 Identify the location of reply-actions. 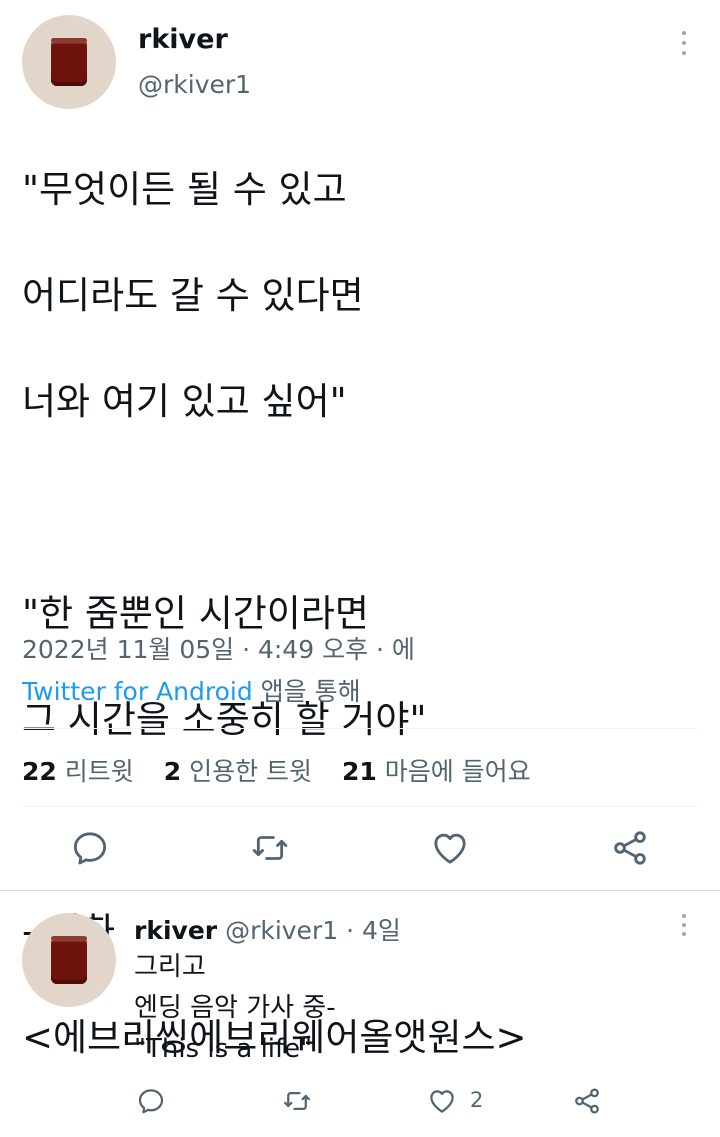
(360, 1102).